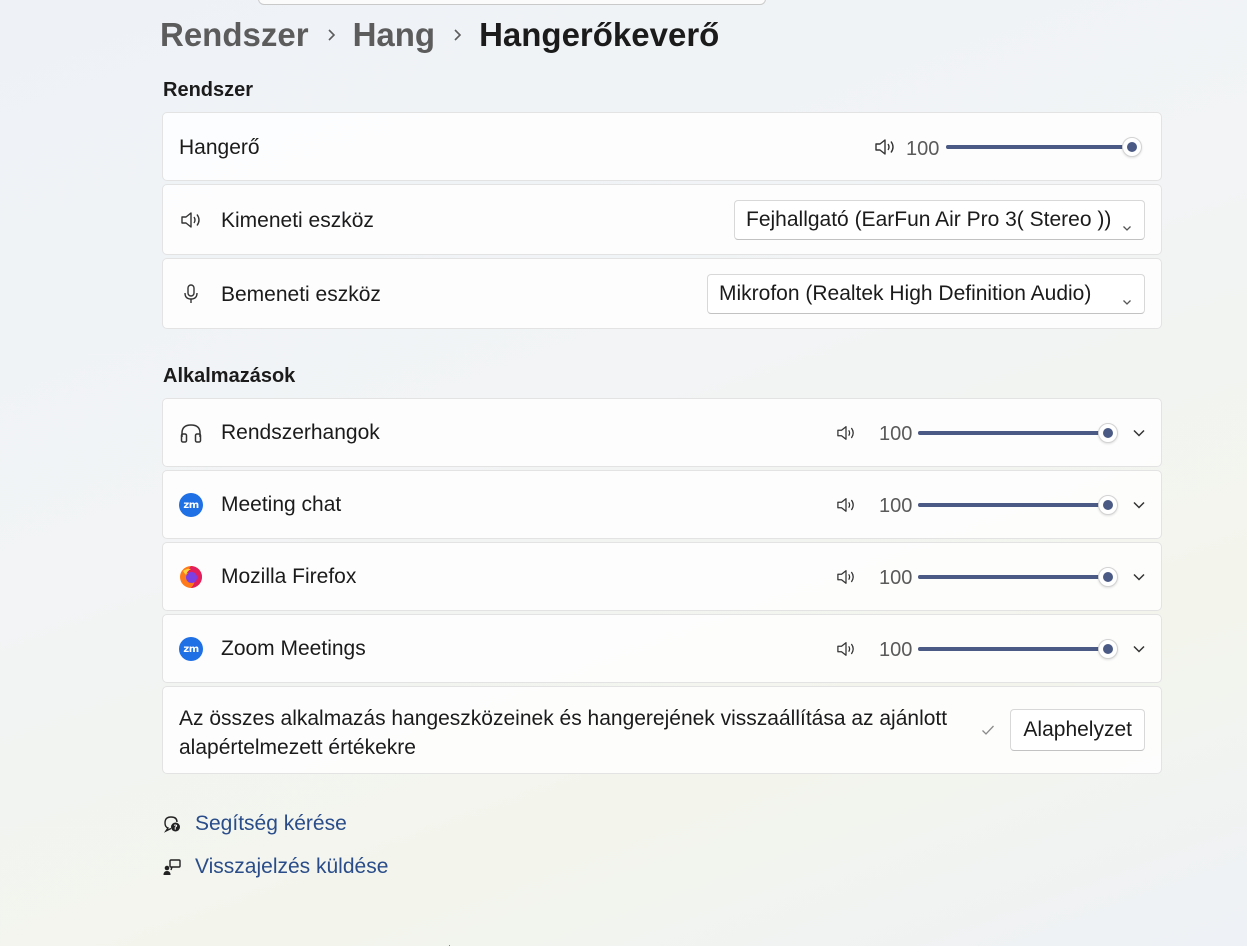 The height and width of the screenshot is (946, 1247). Describe the element at coordinates (281, 504) in the screenshot. I see `app-name: Meeting chat` at that location.